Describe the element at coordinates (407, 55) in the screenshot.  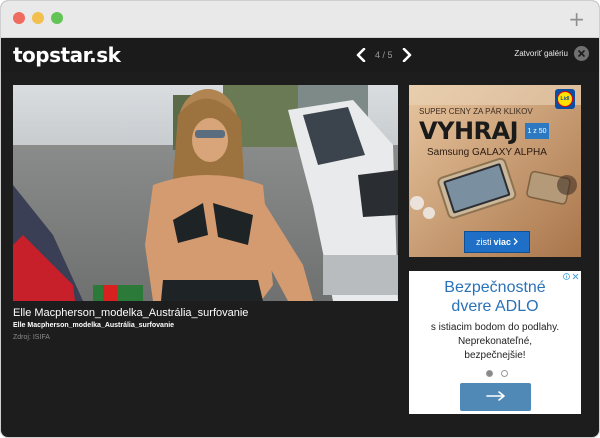
I see `next-arrow-icon` at that location.